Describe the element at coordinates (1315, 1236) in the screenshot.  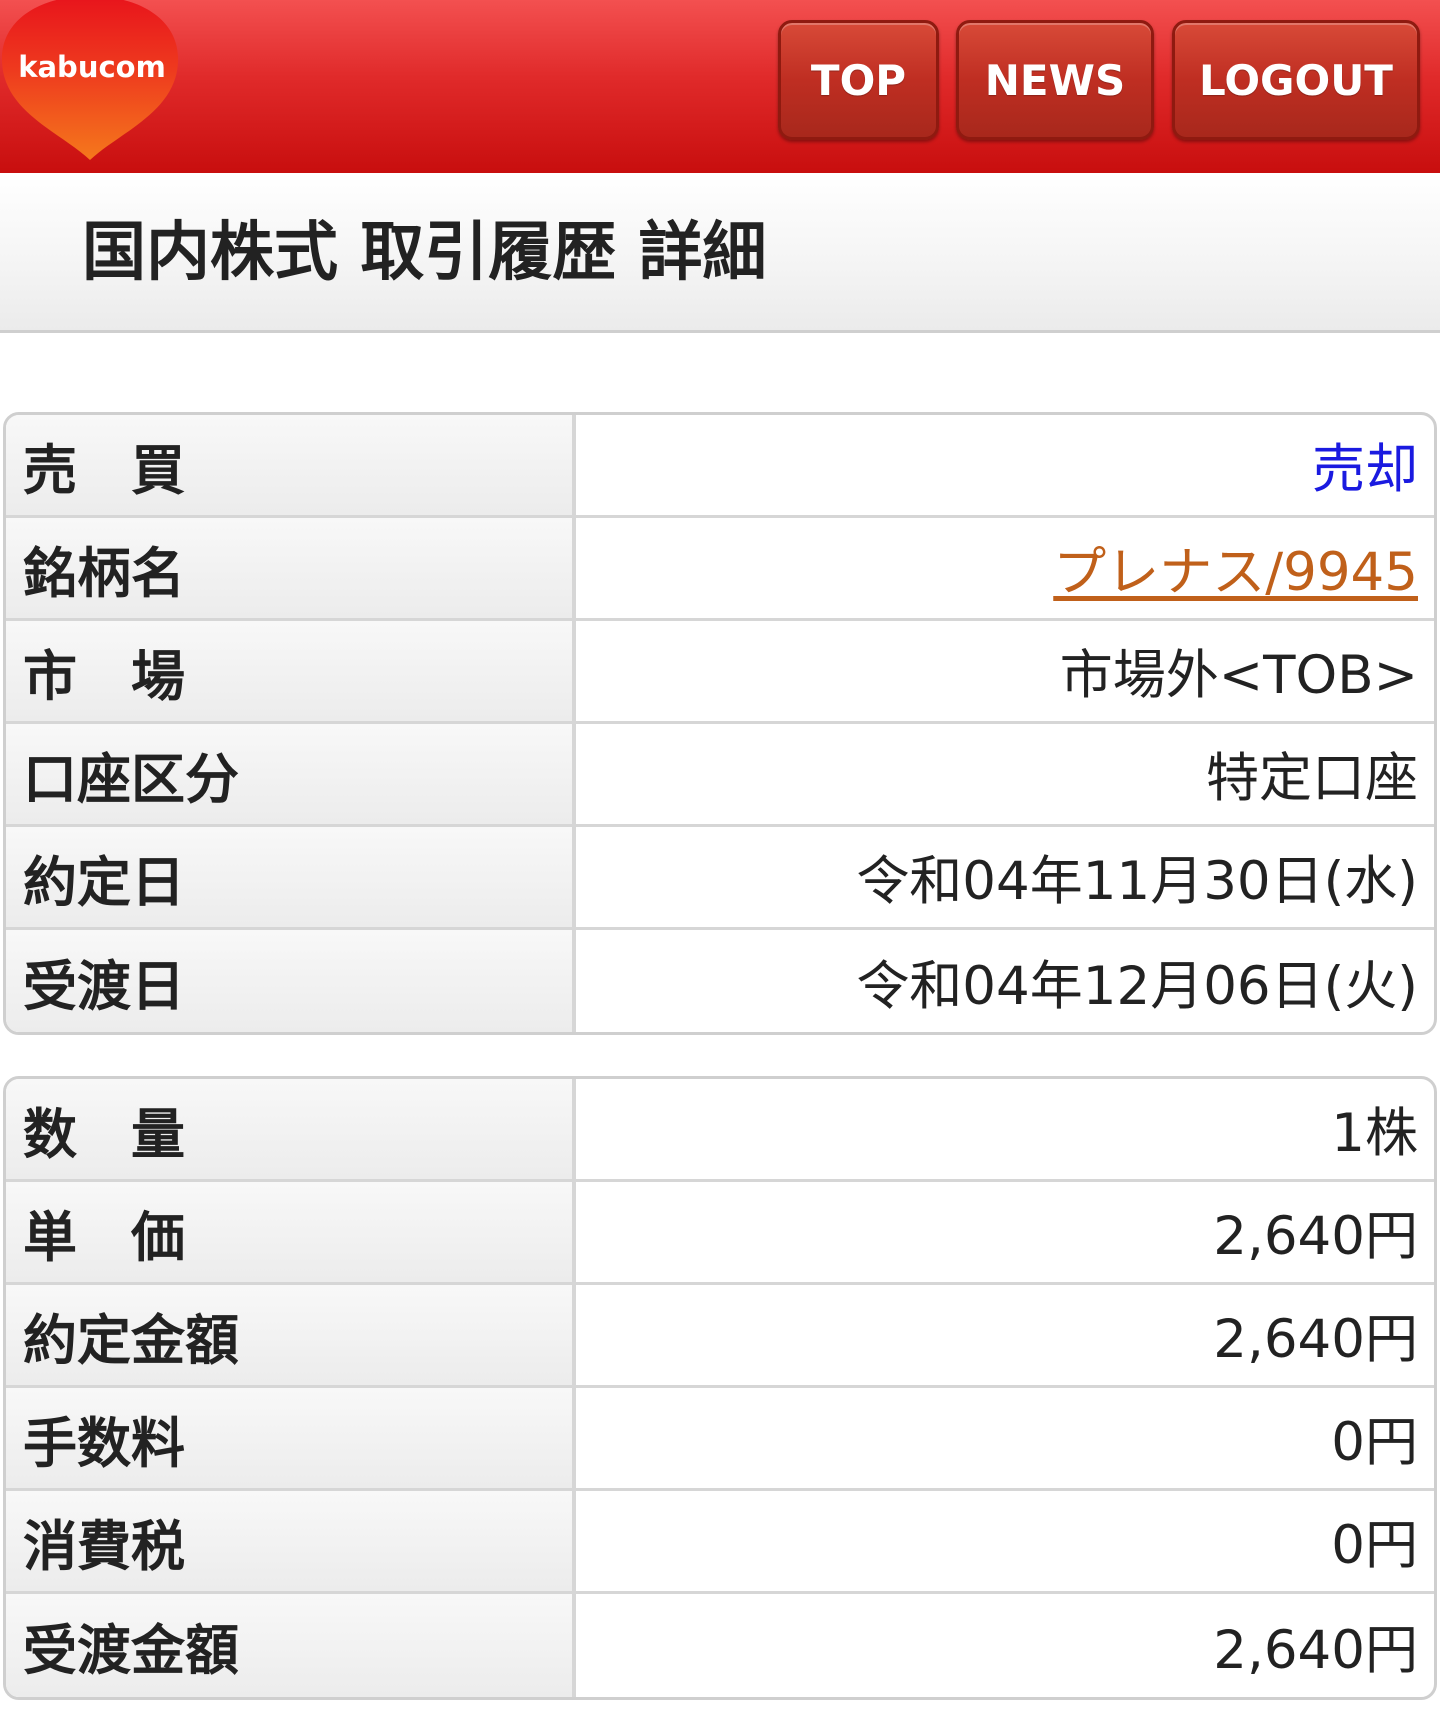
I see `row-value-unit-price: 2,640円` at that location.